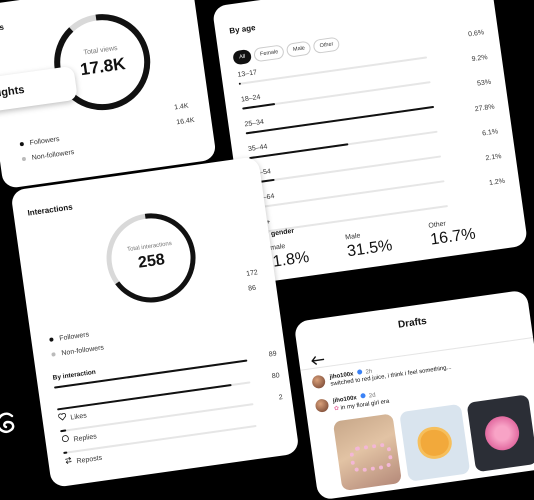 The image size is (534, 500). What do you see at coordinates (367, 452) in the screenshot?
I see `photo-beads` at bounding box center [367, 452].